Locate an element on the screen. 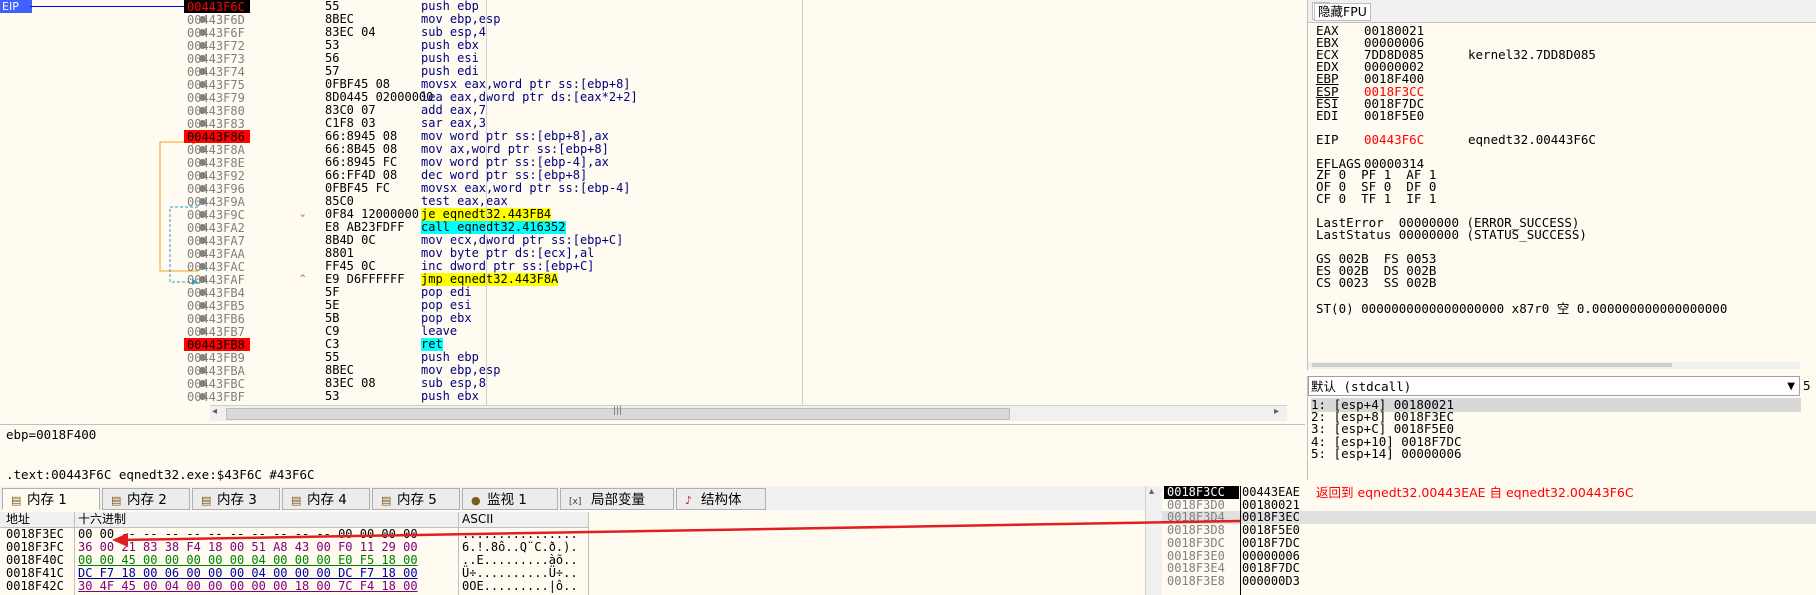  tab-label: 结构体 is located at coordinates (721, 500).